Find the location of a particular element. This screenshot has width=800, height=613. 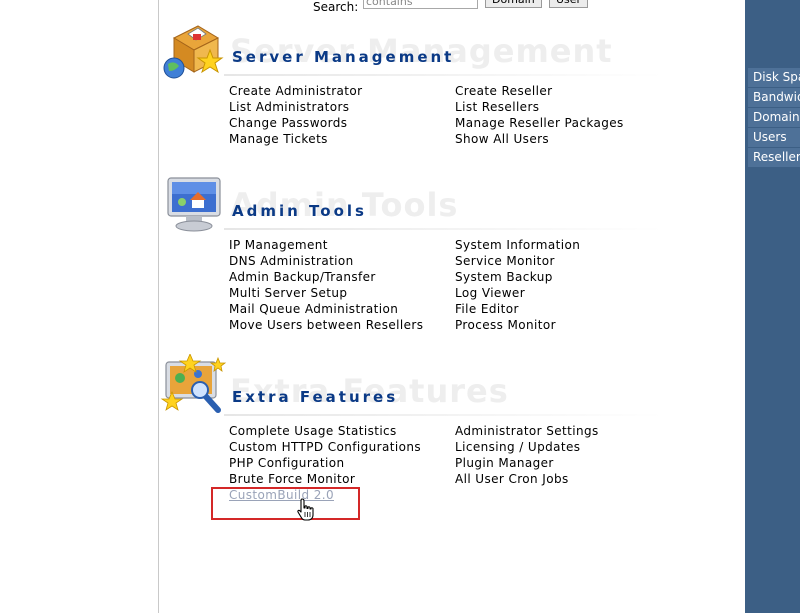

link-list-administrators: List Administrators is located at coordinates (289, 107).